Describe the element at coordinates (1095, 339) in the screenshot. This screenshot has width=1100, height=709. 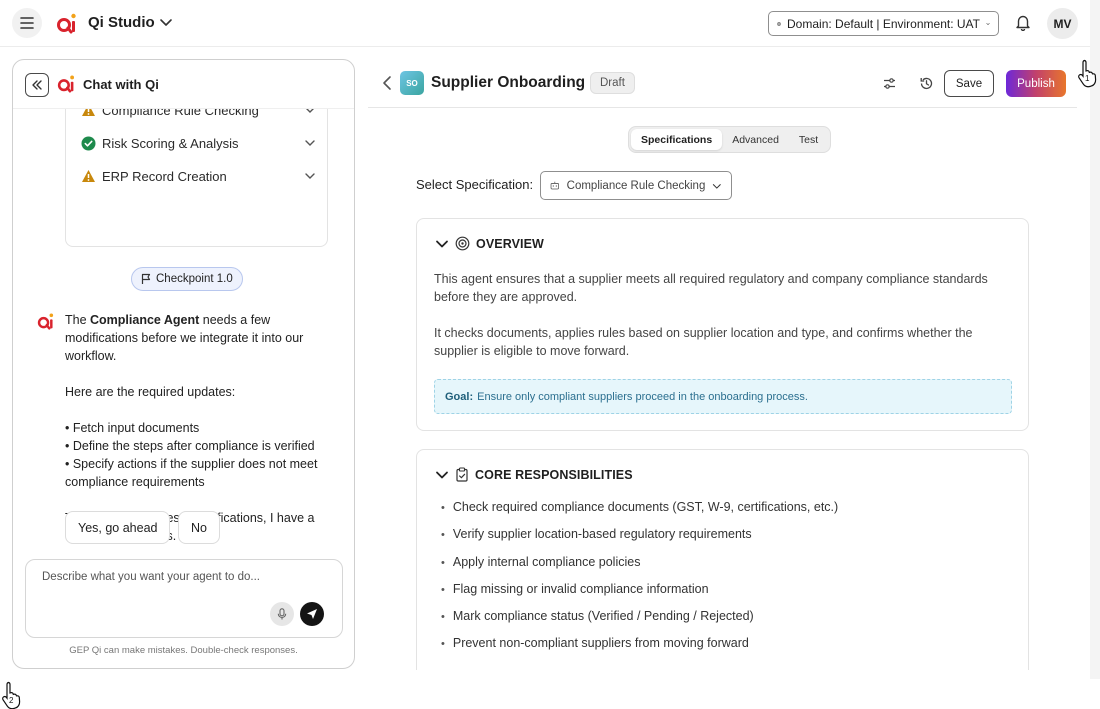
I see `page-scrollbar` at that location.